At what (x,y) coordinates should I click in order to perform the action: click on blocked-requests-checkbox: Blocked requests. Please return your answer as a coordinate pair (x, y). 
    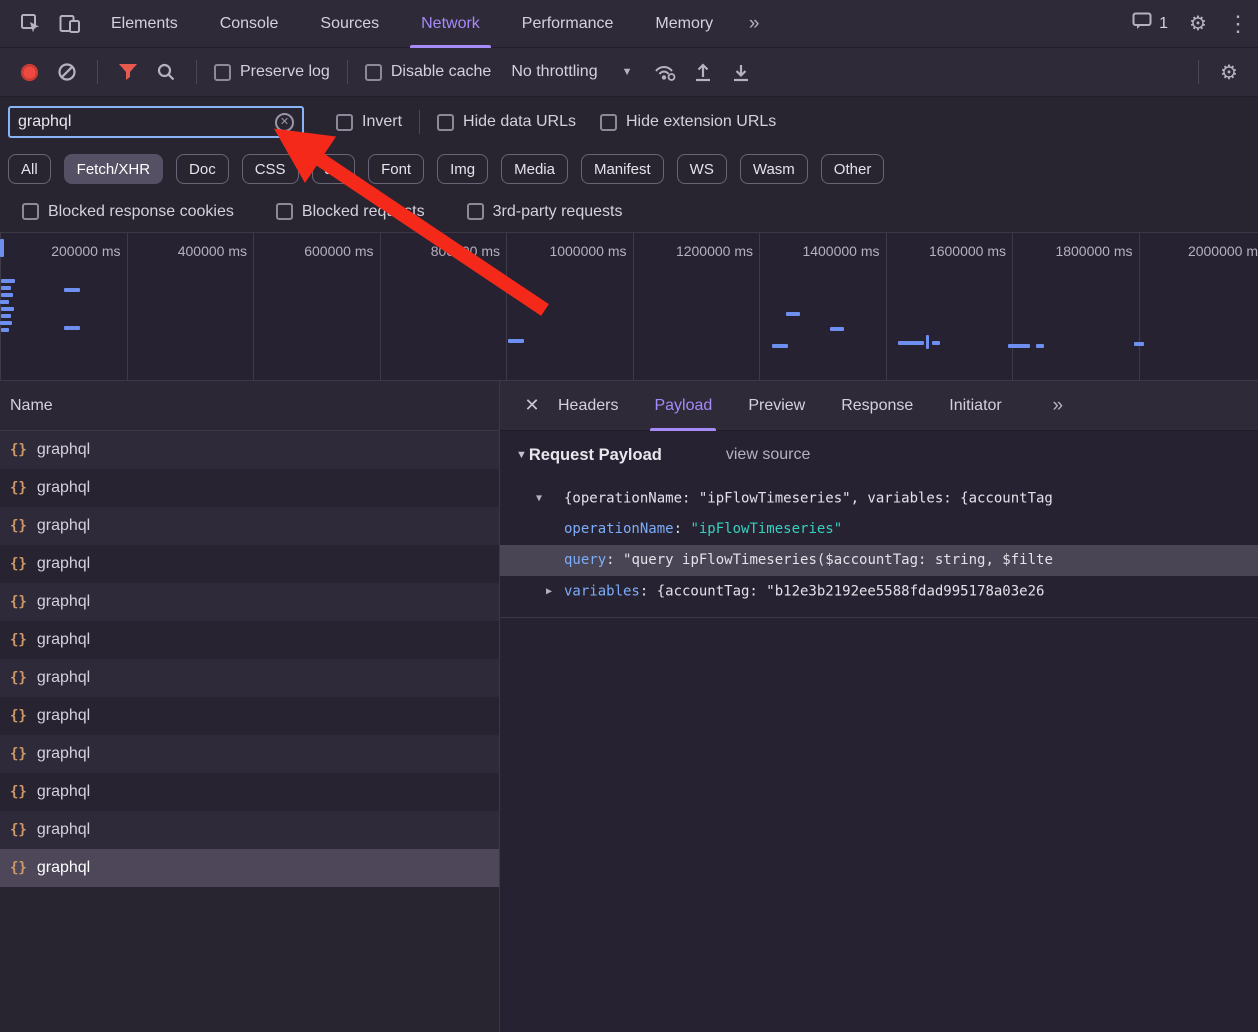
    Looking at the image, I should click on (350, 212).